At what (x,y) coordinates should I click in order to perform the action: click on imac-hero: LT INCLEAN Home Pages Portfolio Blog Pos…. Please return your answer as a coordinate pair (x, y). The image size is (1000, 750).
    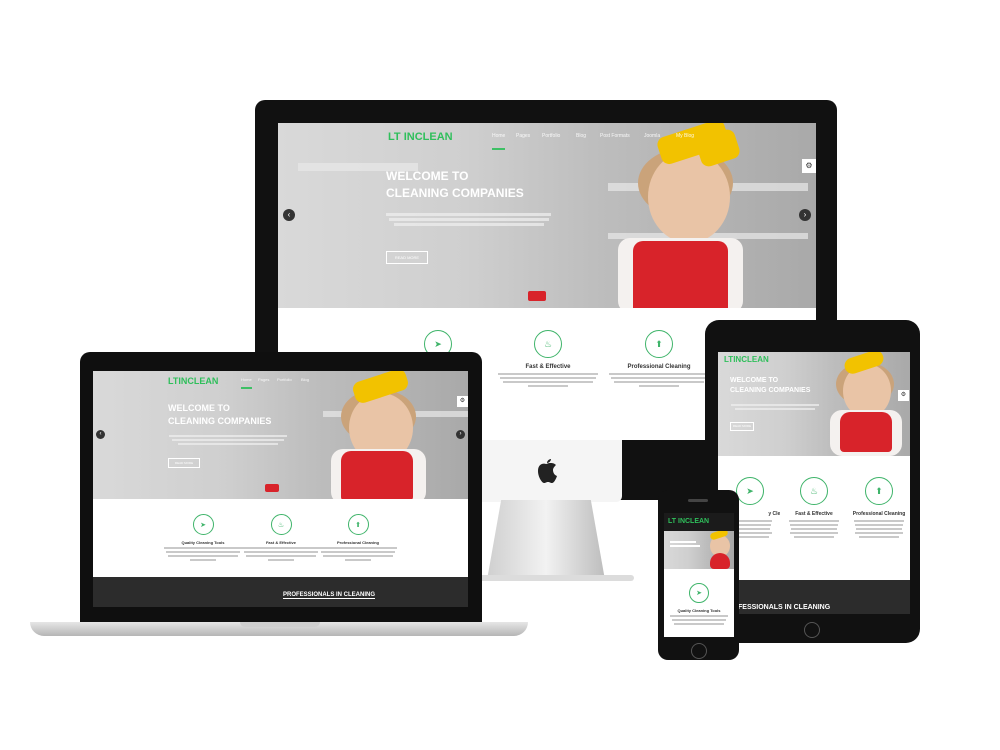
    Looking at the image, I should click on (547, 215).